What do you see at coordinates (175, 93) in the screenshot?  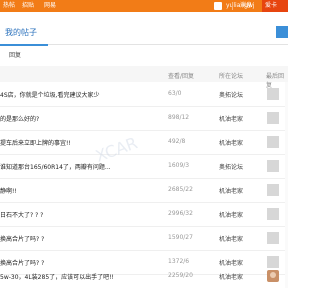 I see `post-stats: 63/0` at bounding box center [175, 93].